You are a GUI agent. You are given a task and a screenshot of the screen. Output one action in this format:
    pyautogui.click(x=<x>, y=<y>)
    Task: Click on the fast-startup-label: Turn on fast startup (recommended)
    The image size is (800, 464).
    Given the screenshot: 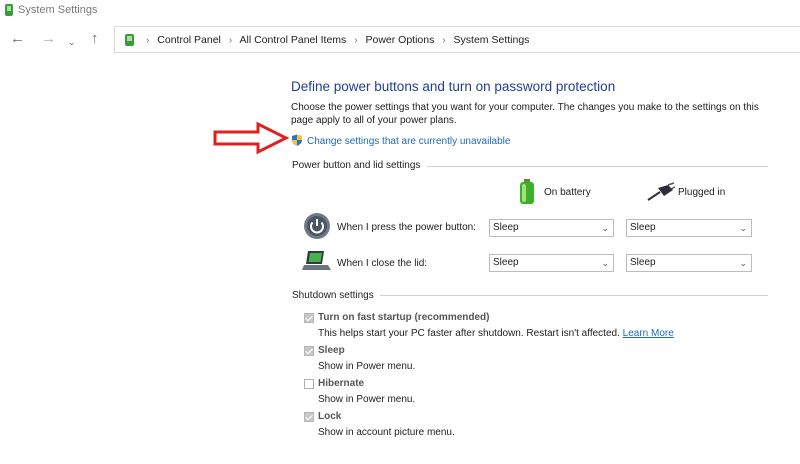 What is the action you would take?
    pyautogui.click(x=404, y=317)
    